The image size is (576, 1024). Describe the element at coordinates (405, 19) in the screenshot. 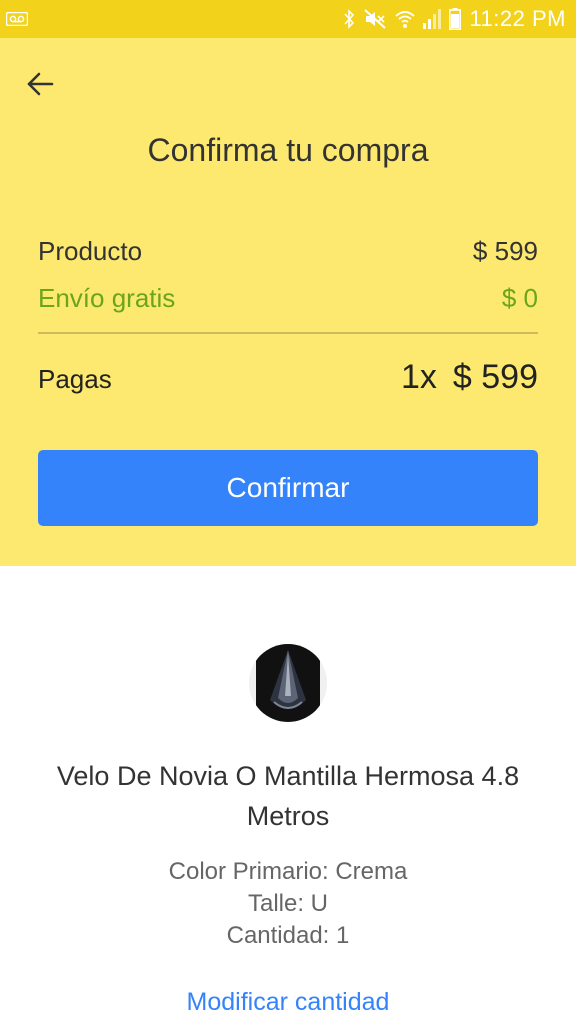

I see `wifi-icon` at that location.